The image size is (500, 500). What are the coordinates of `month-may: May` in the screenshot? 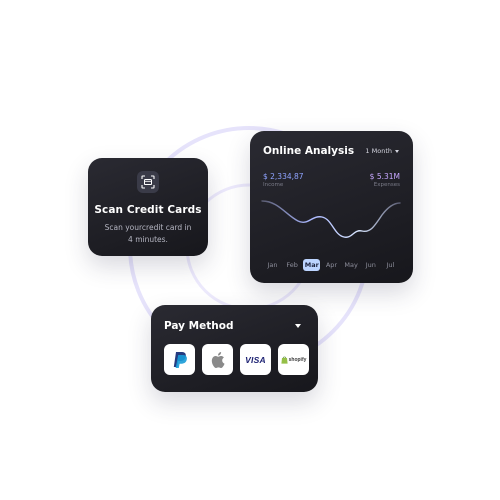 It's located at (351, 265).